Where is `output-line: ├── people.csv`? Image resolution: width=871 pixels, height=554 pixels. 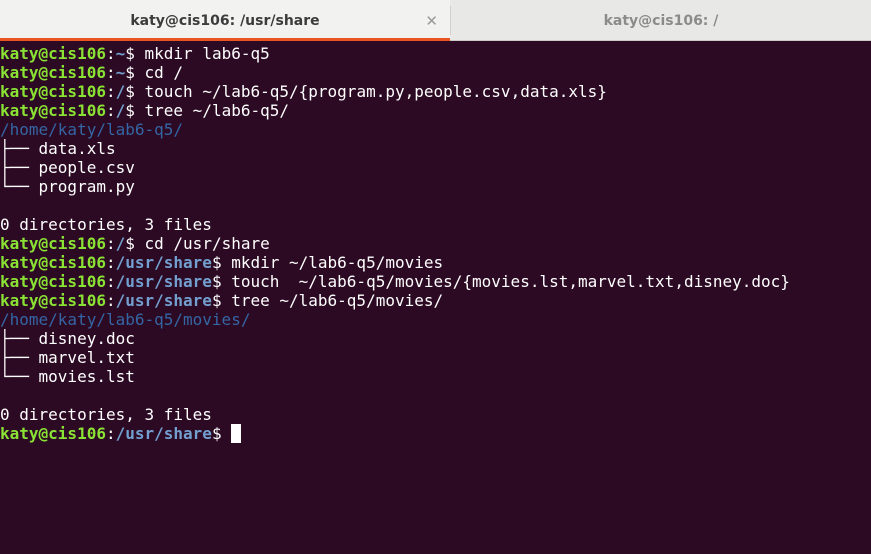
output-line: ├── people.csv is located at coordinates (435, 167).